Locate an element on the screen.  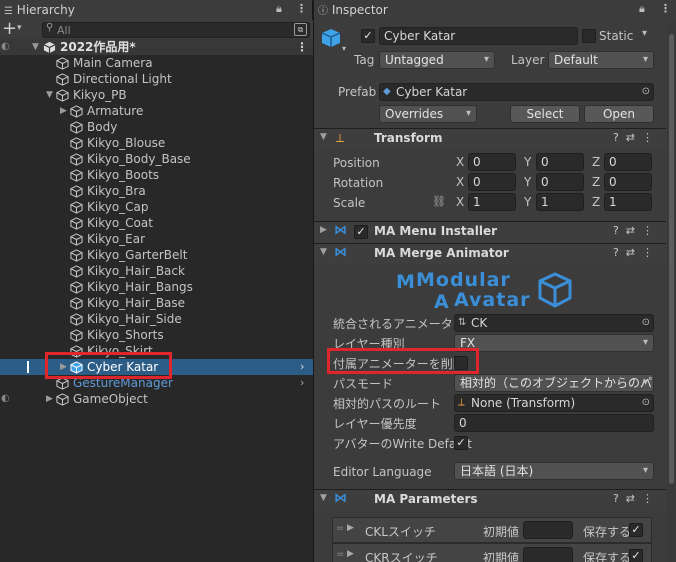
scene-filter-icon: ⧉ is located at coordinates (300, 29).